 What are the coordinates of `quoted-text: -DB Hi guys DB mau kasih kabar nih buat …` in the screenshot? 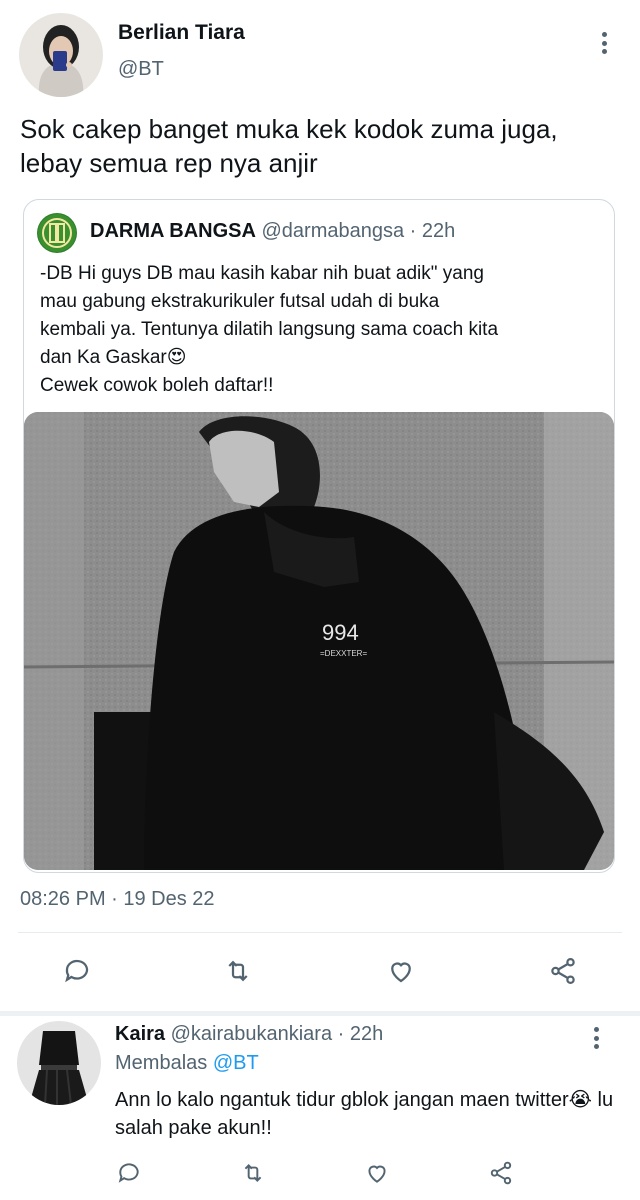 It's located at (324, 330).